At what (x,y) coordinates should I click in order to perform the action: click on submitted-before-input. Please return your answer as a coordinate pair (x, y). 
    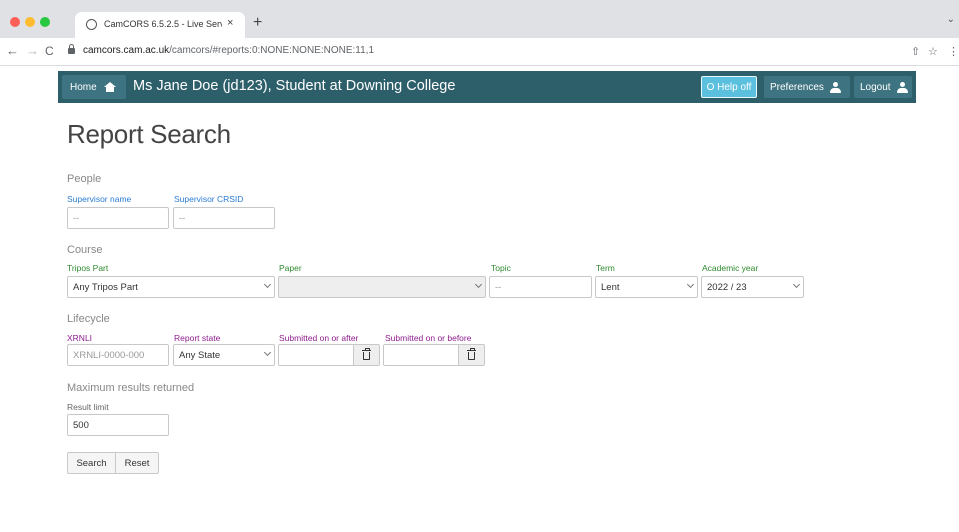
    Looking at the image, I should click on (421, 355).